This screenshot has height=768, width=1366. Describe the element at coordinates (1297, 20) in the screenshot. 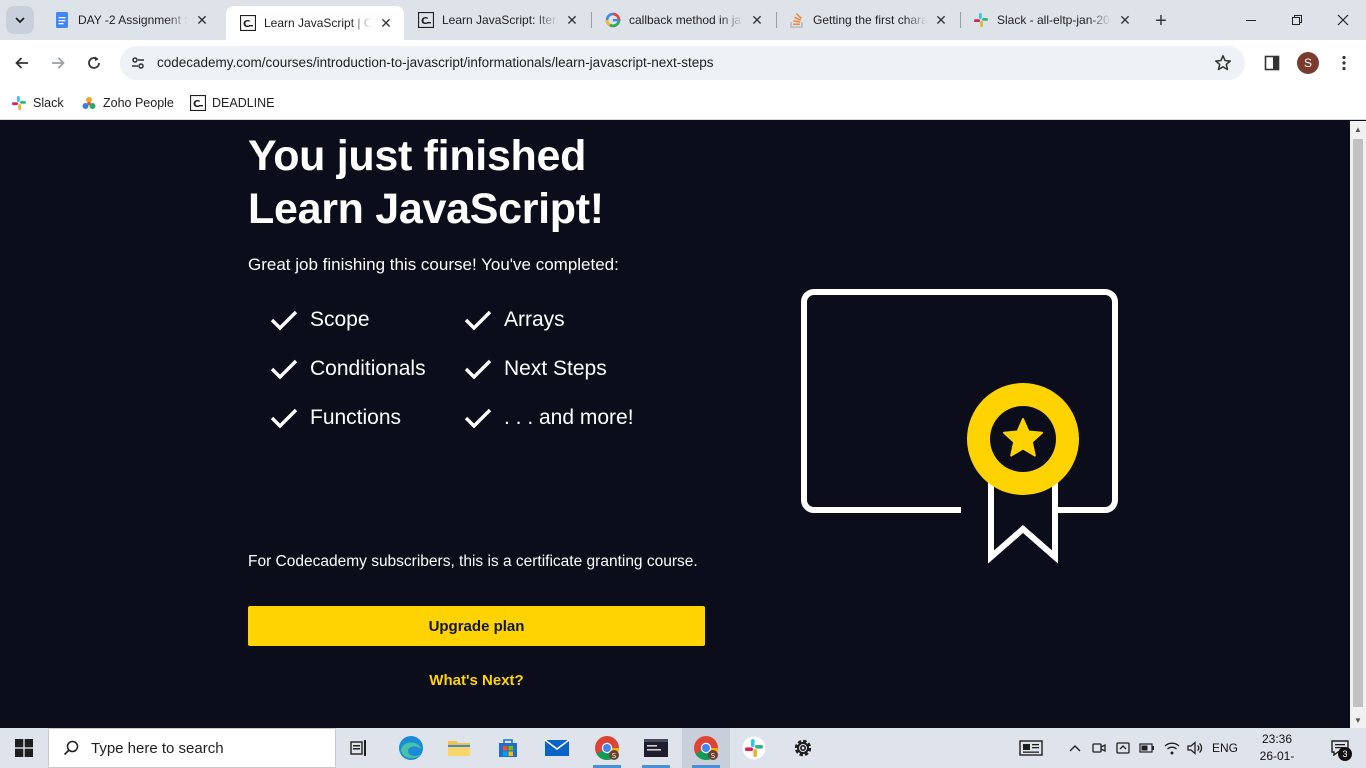

I see `restore-button` at that location.